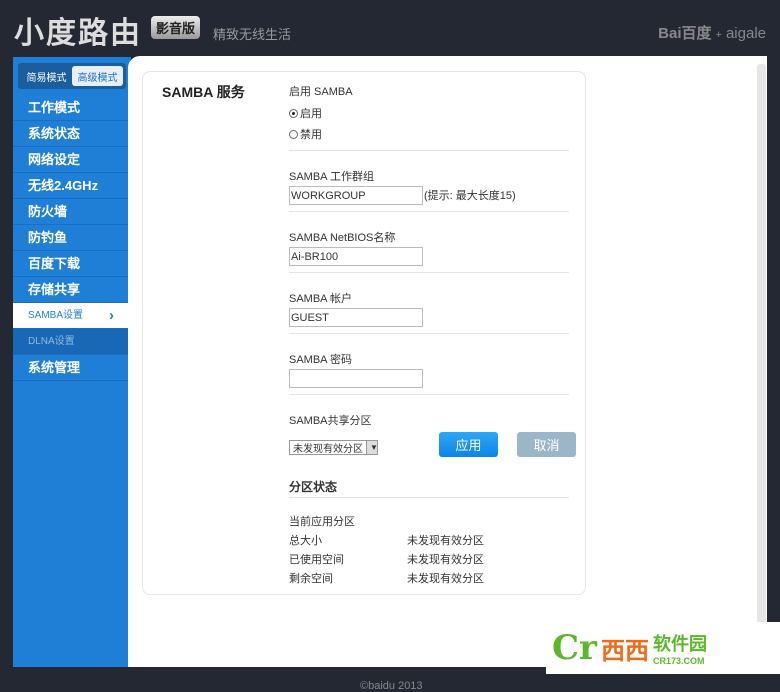 This screenshot has height=692, width=780. Describe the element at coordinates (391, 686) in the screenshot. I see `footer-copyright: ©baidu 2013` at that location.